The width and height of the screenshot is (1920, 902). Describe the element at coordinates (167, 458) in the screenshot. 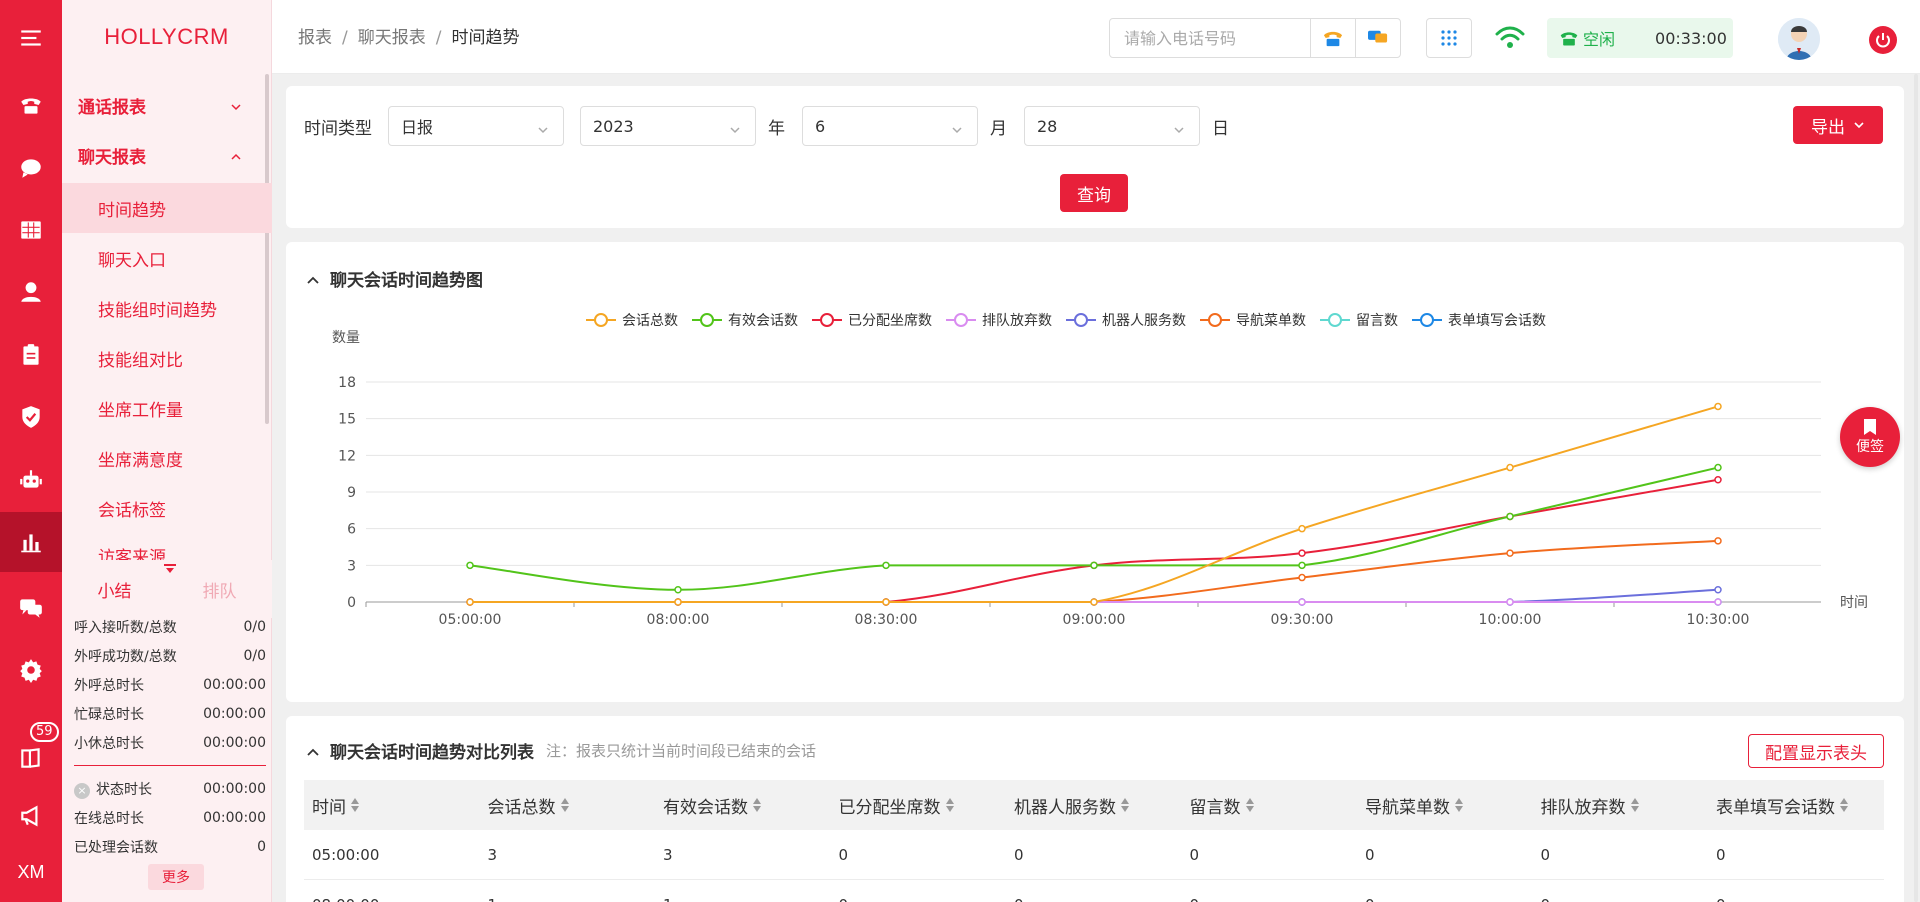

I see `sidebar-item-agent-satisfaction: 坐席满意度` at that location.